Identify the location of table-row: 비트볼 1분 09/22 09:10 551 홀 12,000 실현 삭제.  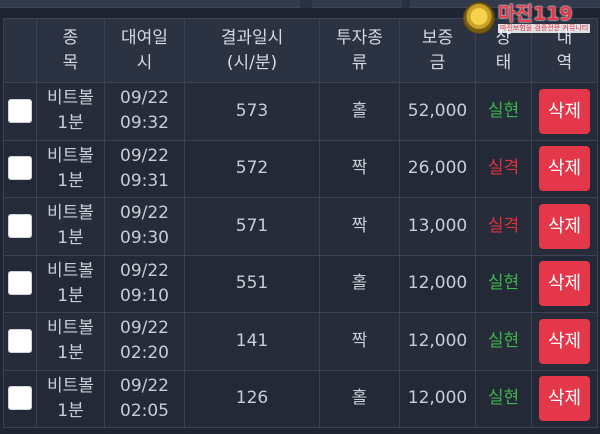
(300, 283).